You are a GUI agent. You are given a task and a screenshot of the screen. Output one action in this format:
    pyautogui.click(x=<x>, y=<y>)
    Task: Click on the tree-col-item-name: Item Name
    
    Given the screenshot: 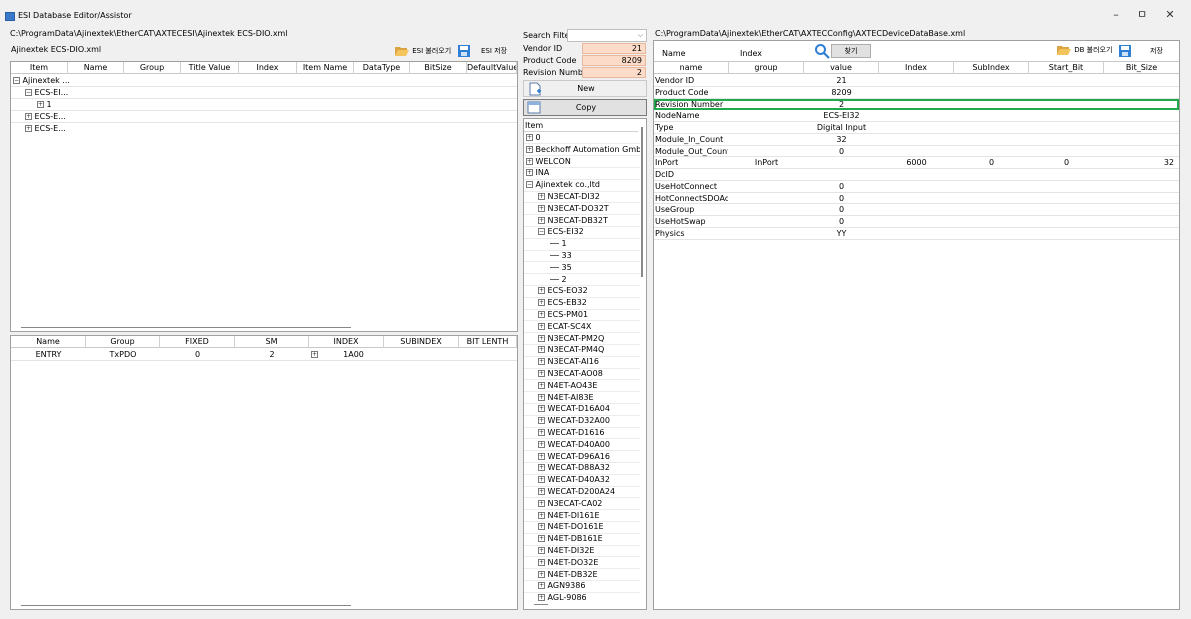 What is the action you would take?
    pyautogui.click(x=325, y=68)
    